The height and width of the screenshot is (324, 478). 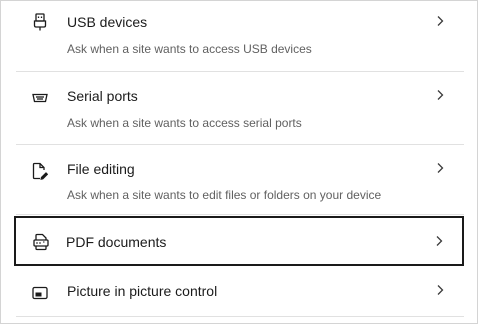 I want to click on setting-row-picture-in-picture: Picture in picture control, so click(x=240, y=292).